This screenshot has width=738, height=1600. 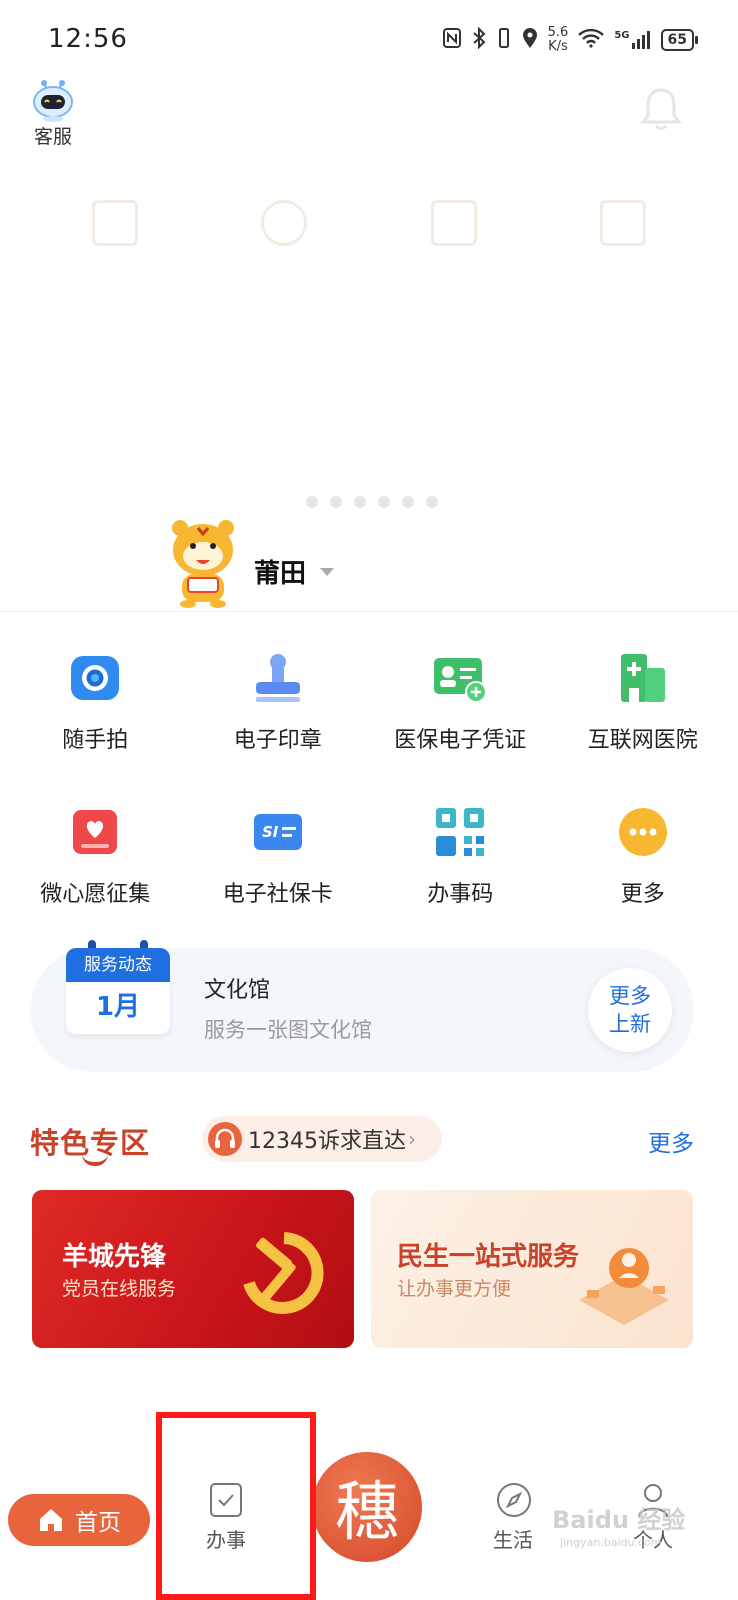 I want to click on banner-quick-icons, so click(x=369, y=223).